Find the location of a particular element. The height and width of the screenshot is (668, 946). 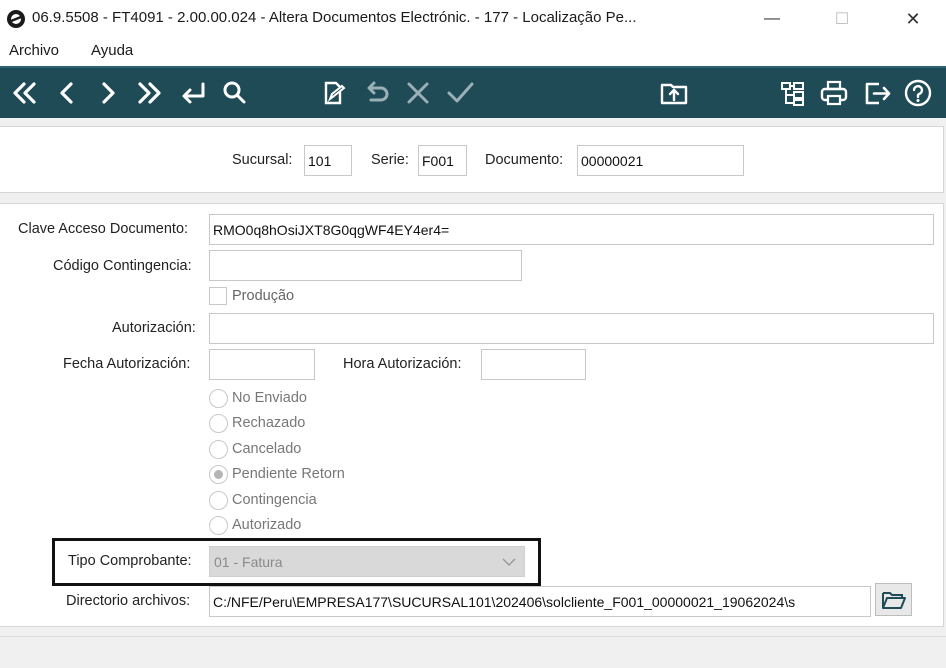

chevron-down-icon is located at coordinates (509, 562).